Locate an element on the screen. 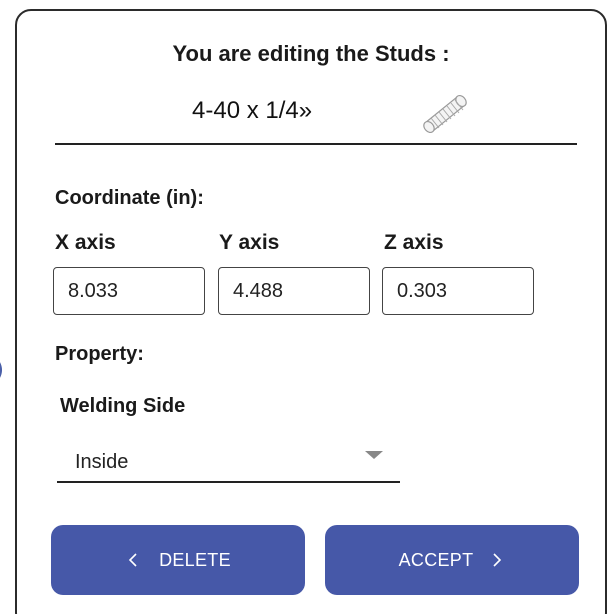  welding-side-select: Inside is located at coordinates (228, 461).